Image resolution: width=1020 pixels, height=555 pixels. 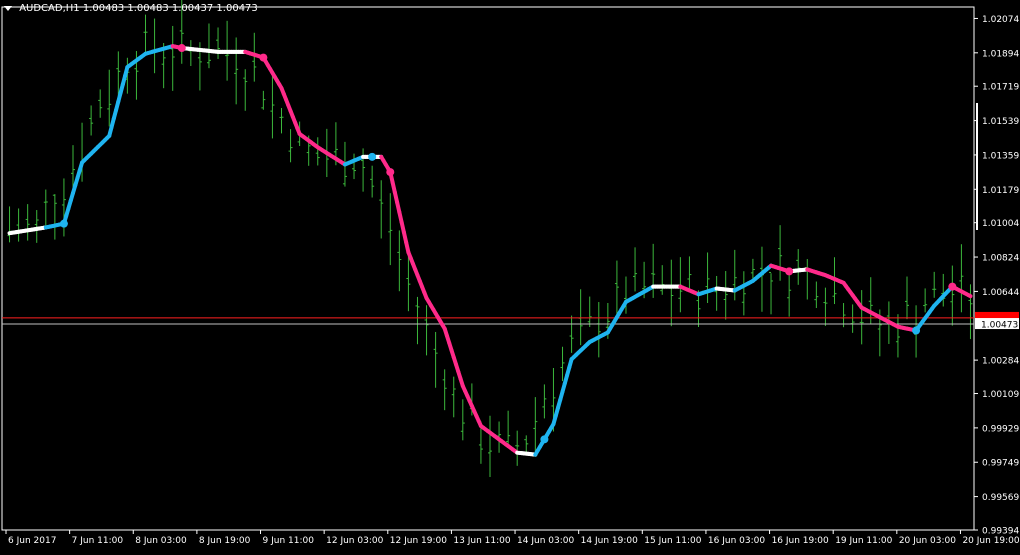 What do you see at coordinates (1000, 532) in the screenshot?
I see `y-tick-label: 0.99394` at bounding box center [1000, 532].